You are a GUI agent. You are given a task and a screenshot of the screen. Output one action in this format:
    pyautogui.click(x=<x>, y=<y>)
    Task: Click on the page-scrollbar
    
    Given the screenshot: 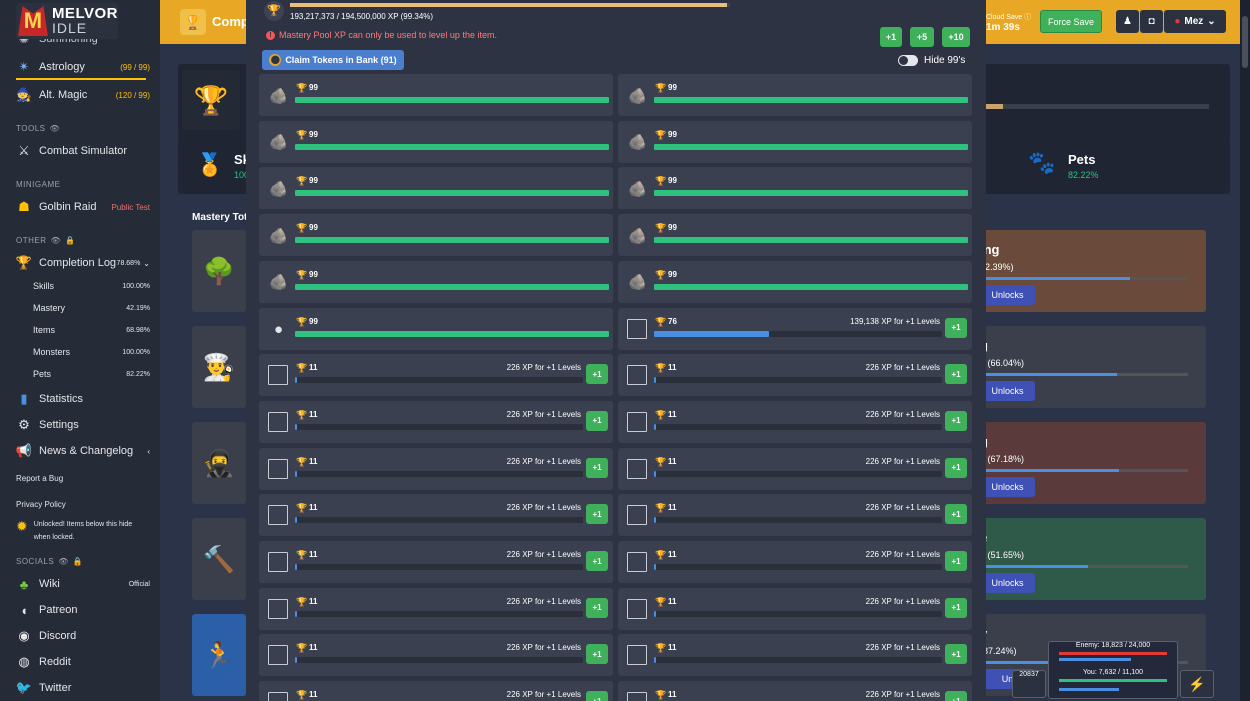 What is the action you would take?
    pyautogui.click(x=1245, y=350)
    